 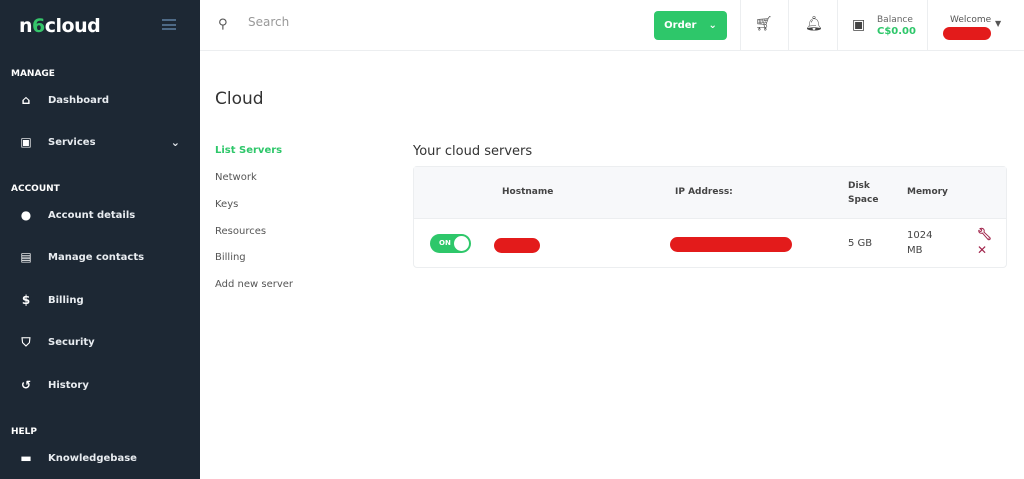 What do you see at coordinates (223, 24) in the screenshot?
I see `search-icon: ⚲` at bounding box center [223, 24].